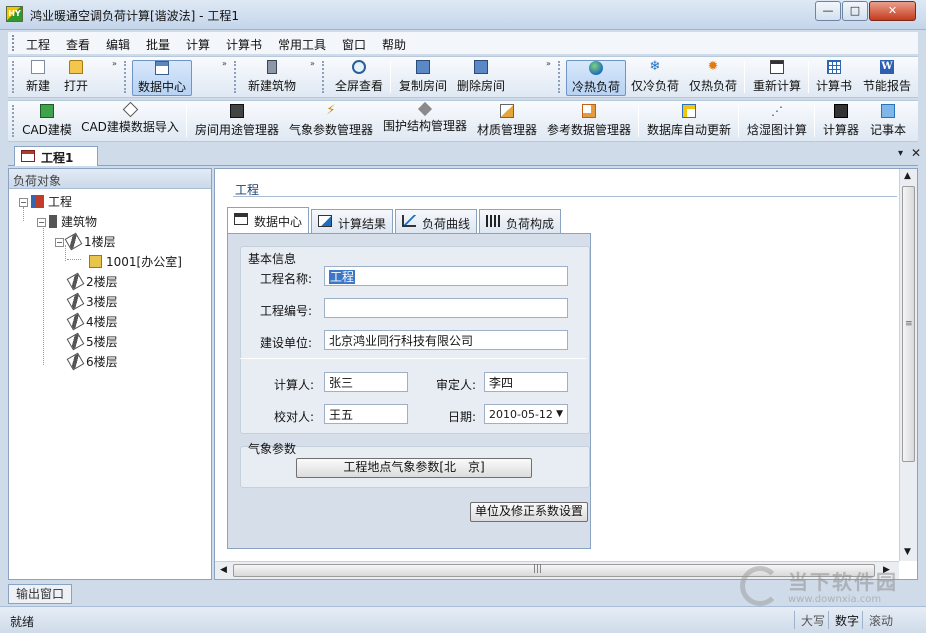 This screenshot has width=926, height=633. What do you see at coordinates (916, 153) in the screenshot?
I see `close-tab-button: ✕` at bounding box center [916, 153].